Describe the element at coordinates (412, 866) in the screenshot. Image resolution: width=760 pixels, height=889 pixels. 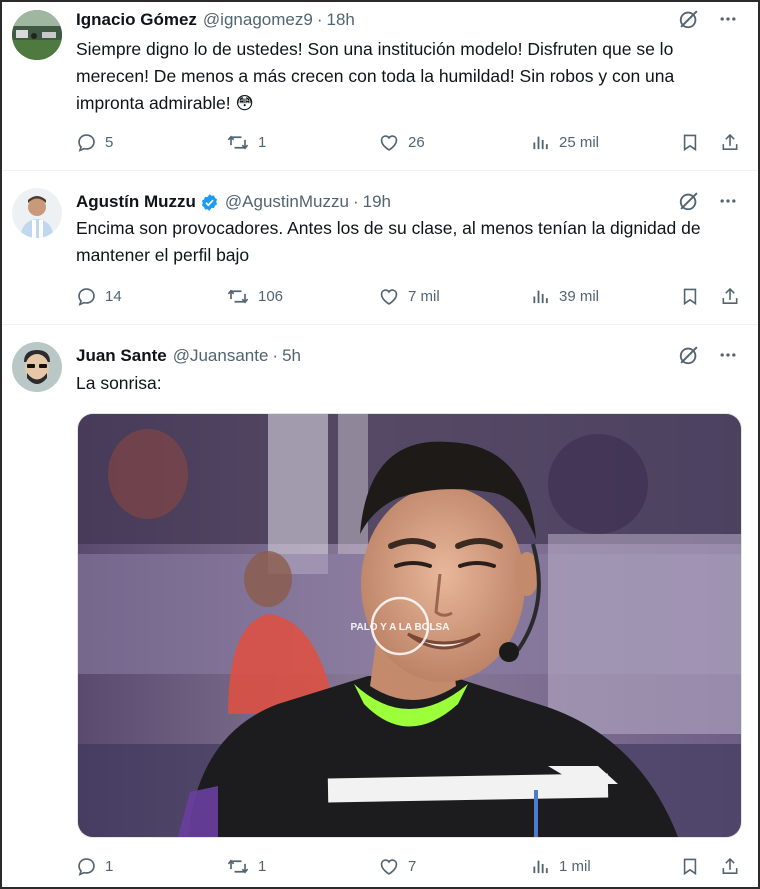
I see `like-count: 7` at that location.